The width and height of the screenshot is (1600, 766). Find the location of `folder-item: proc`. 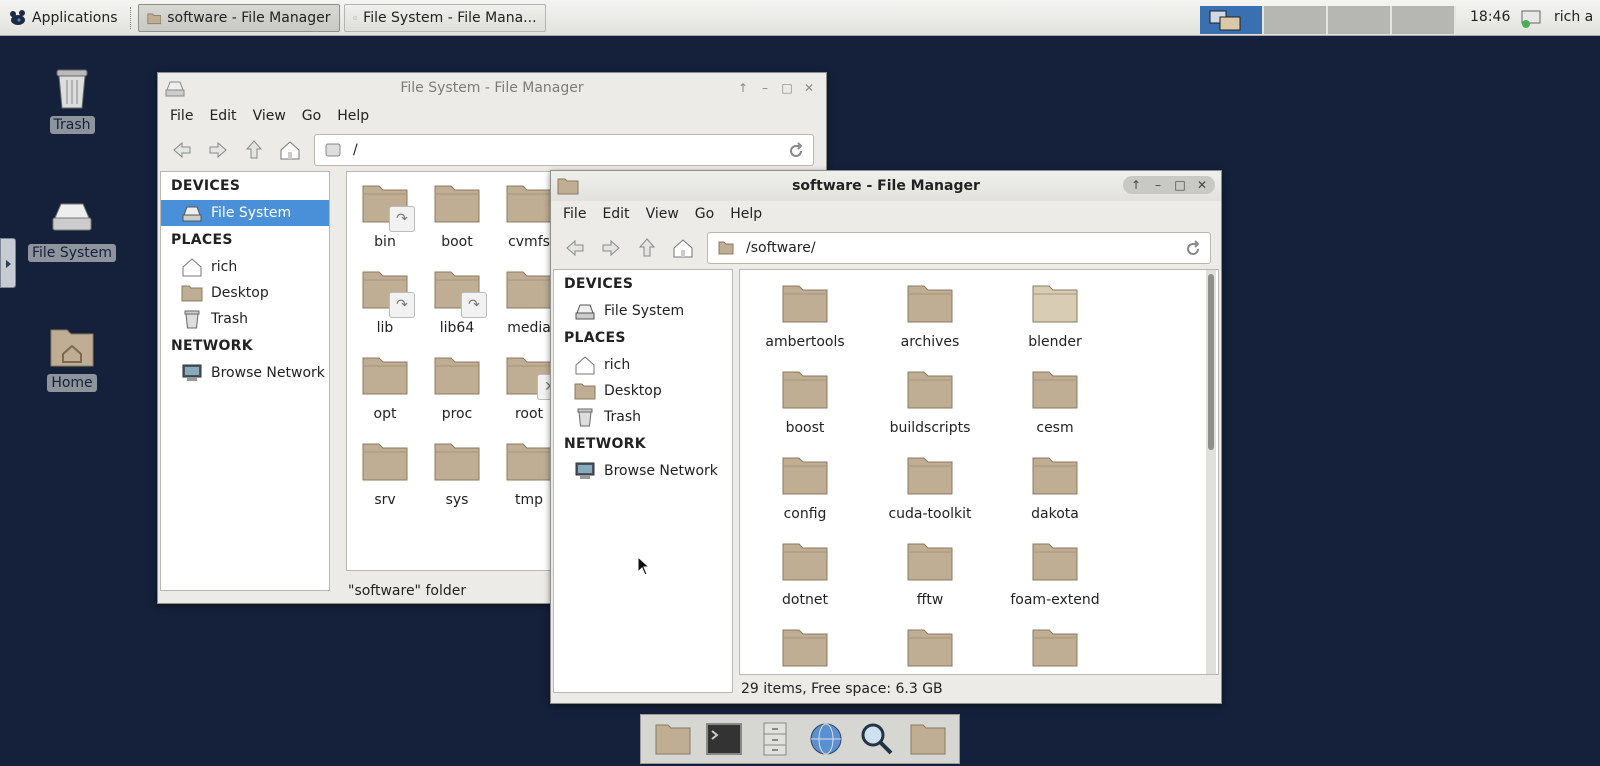

folder-item: proc is located at coordinates (457, 388).